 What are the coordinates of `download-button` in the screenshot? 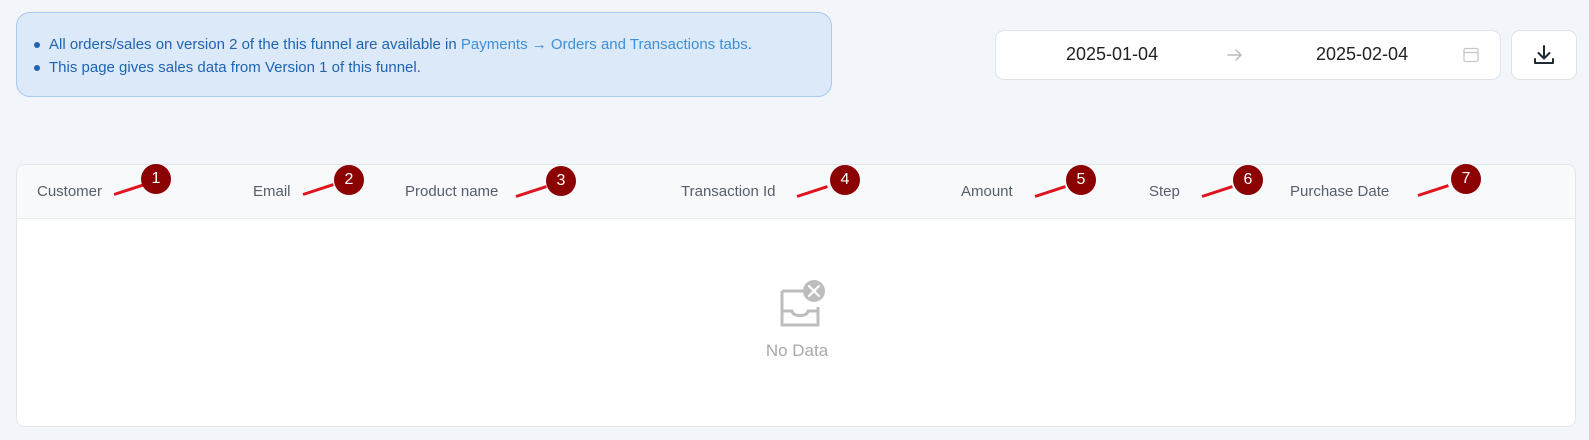 It's located at (1544, 55).